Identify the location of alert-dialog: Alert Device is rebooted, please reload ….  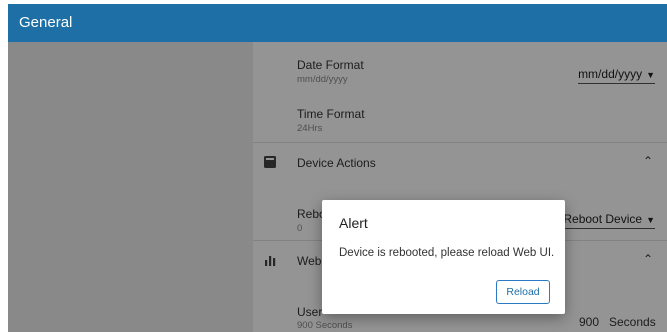
(443, 257).